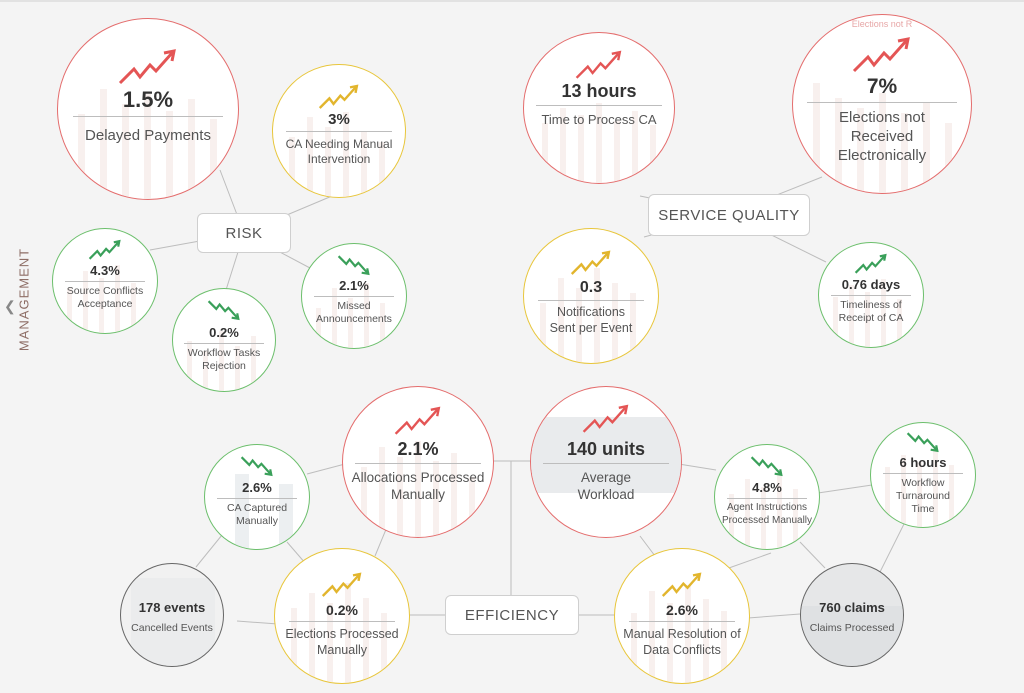  What do you see at coordinates (599, 91) in the screenshot?
I see `metric-value: 13 hours` at bounding box center [599, 91].